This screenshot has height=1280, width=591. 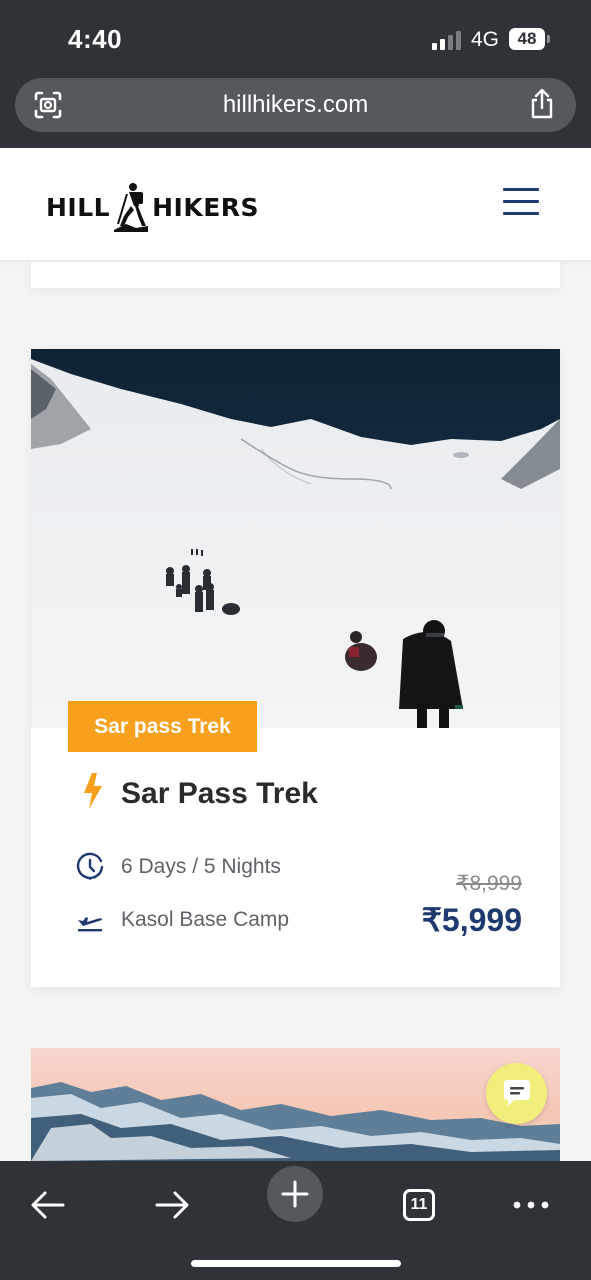 I want to click on chat-button, so click(x=516, y=1093).